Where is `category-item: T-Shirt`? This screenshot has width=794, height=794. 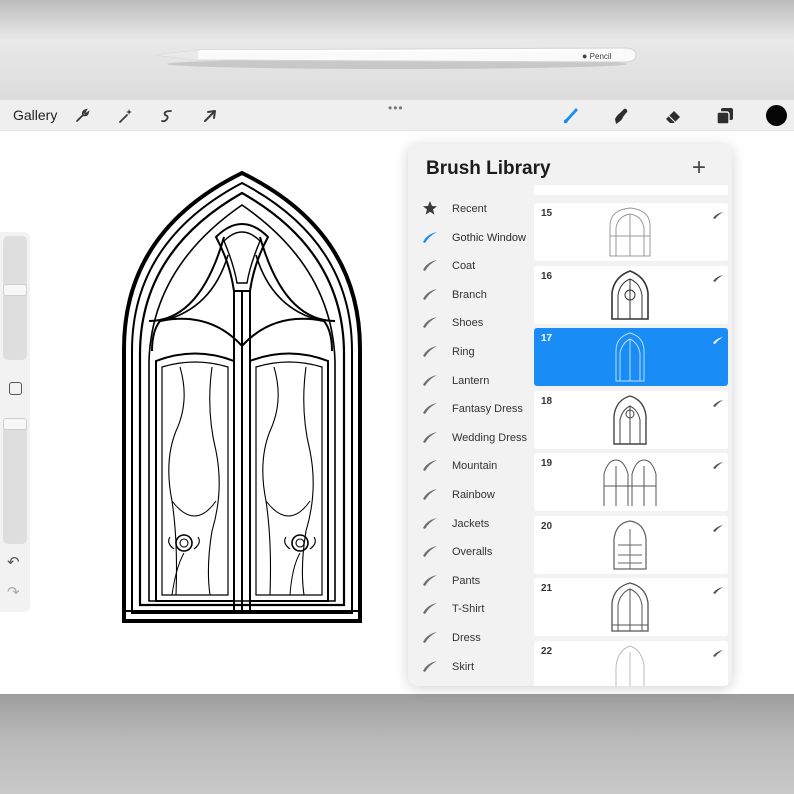 category-item: T-Shirt is located at coordinates (471, 609).